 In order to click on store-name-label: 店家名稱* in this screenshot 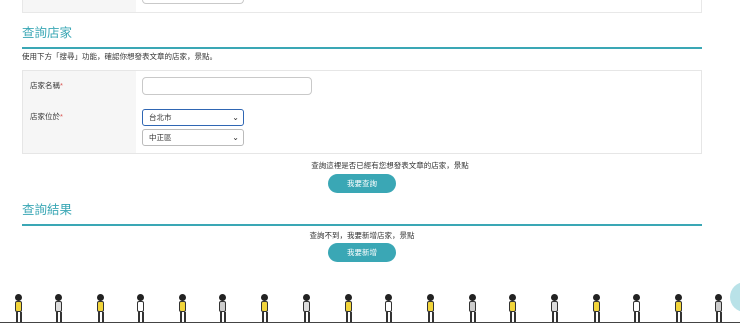, I will do `click(46, 85)`.